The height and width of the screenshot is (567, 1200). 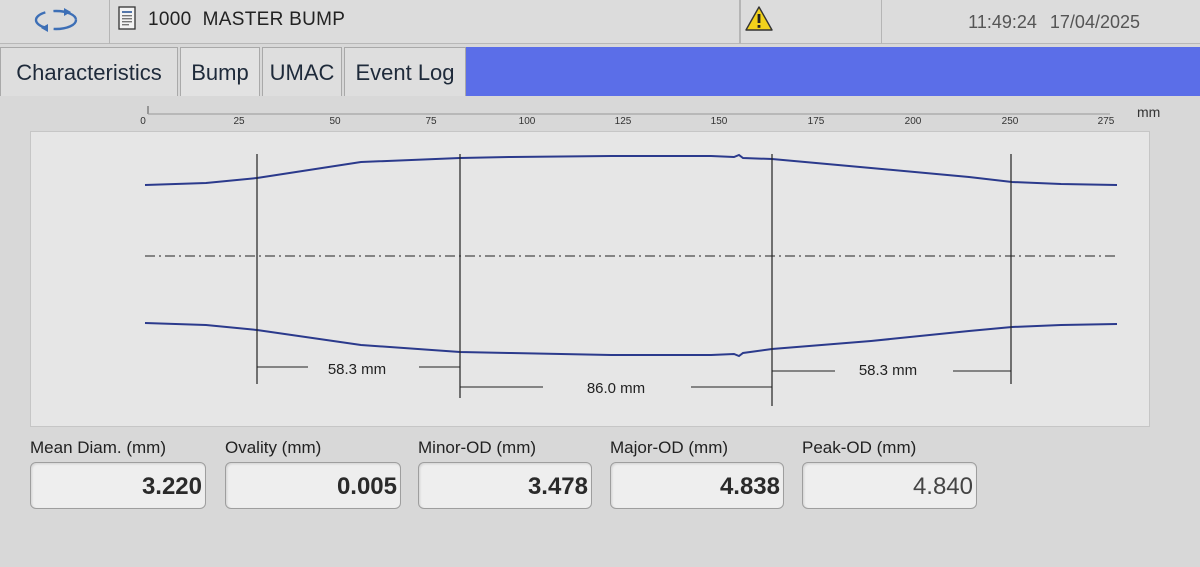 I want to click on ruler-tick: 75, so click(x=431, y=121).